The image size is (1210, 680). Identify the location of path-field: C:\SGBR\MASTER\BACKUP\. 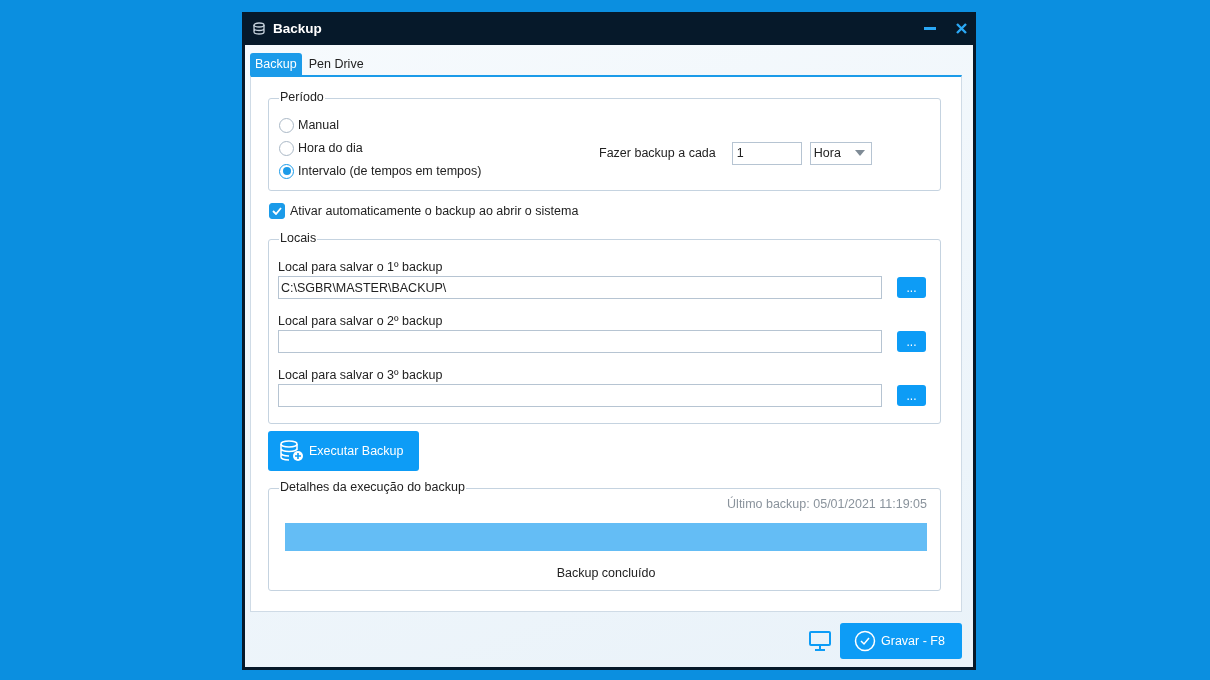
(580, 287).